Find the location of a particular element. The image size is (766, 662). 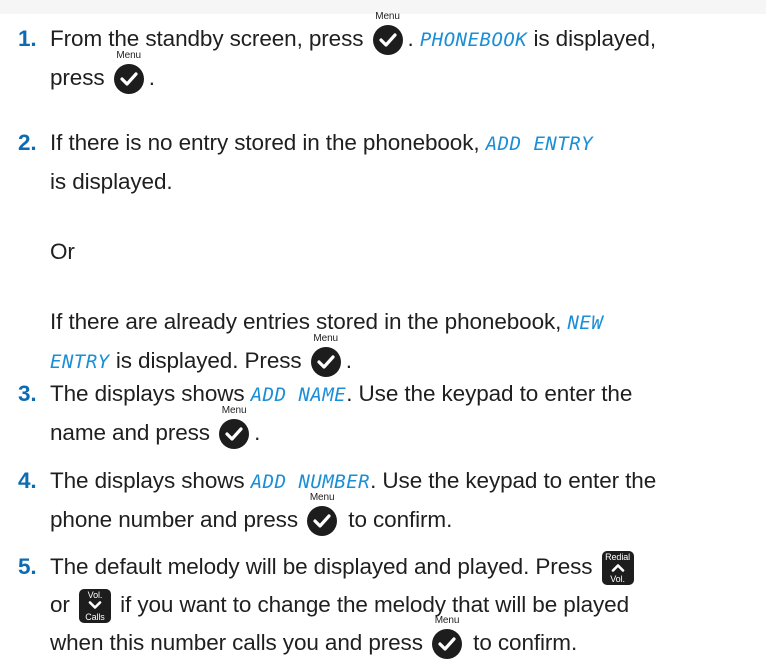

step-text: or is located at coordinates (60, 604).